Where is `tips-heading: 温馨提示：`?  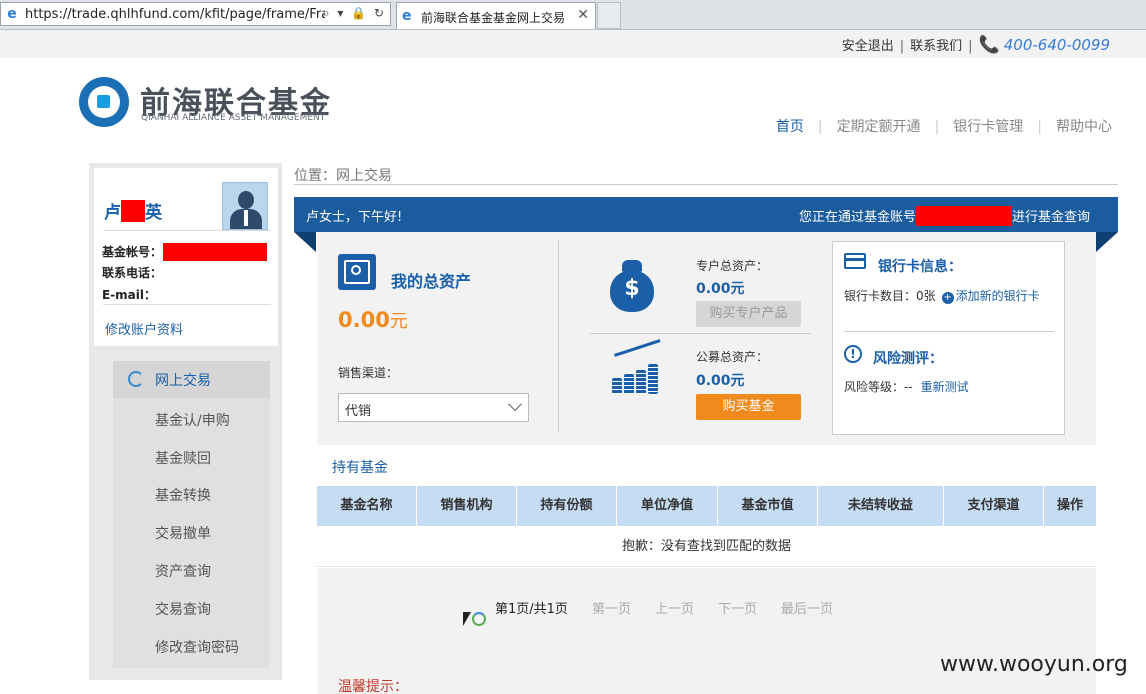 tips-heading: 温馨提示： is located at coordinates (373, 686).